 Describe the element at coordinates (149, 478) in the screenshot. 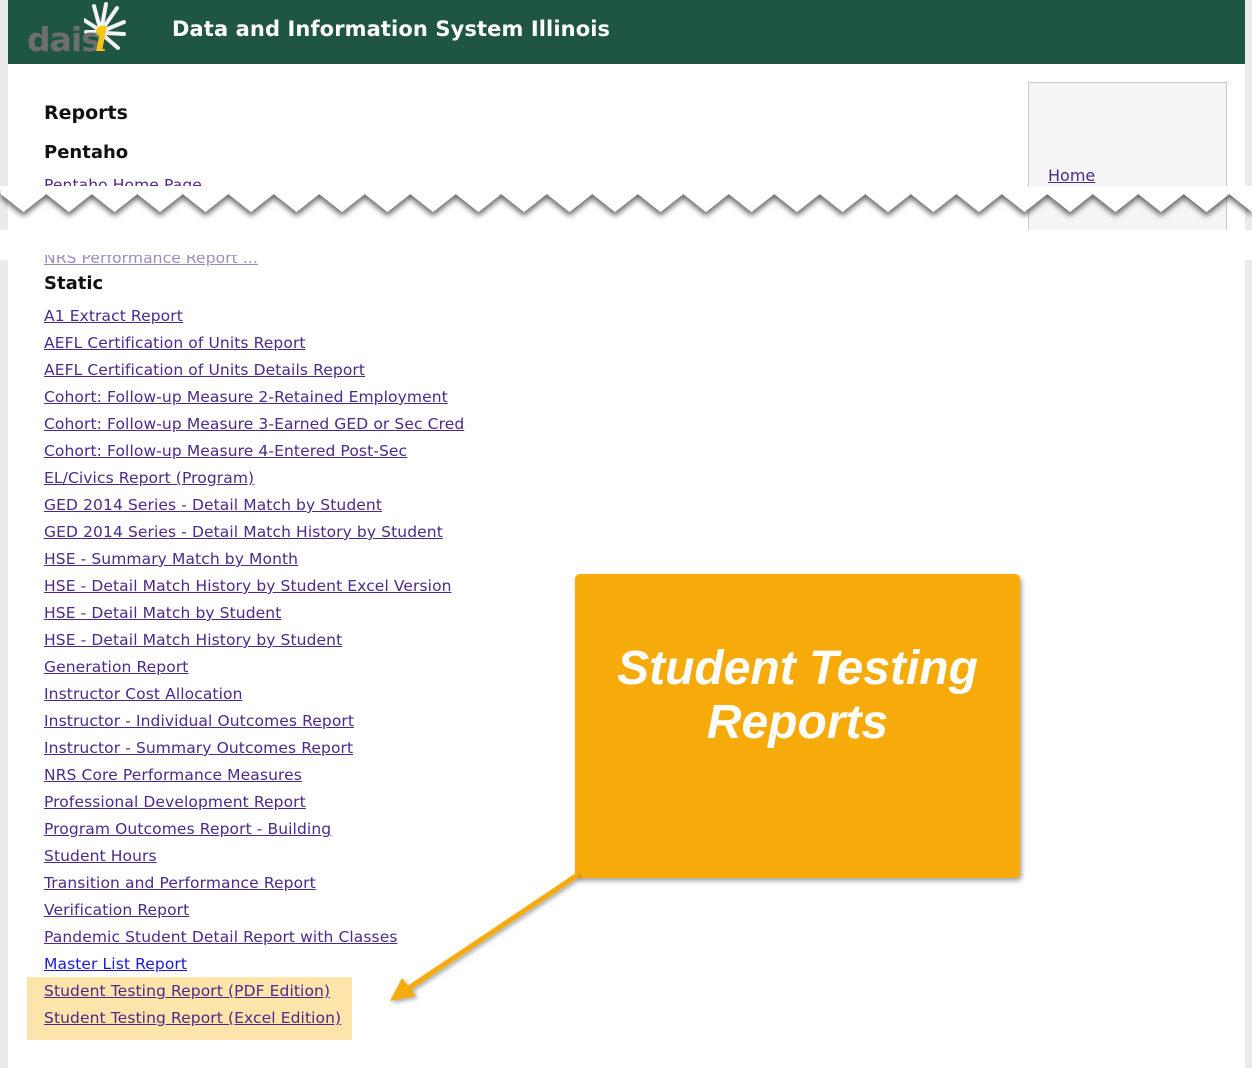

I see `report-link: EL/Civics Report (Program)` at that location.